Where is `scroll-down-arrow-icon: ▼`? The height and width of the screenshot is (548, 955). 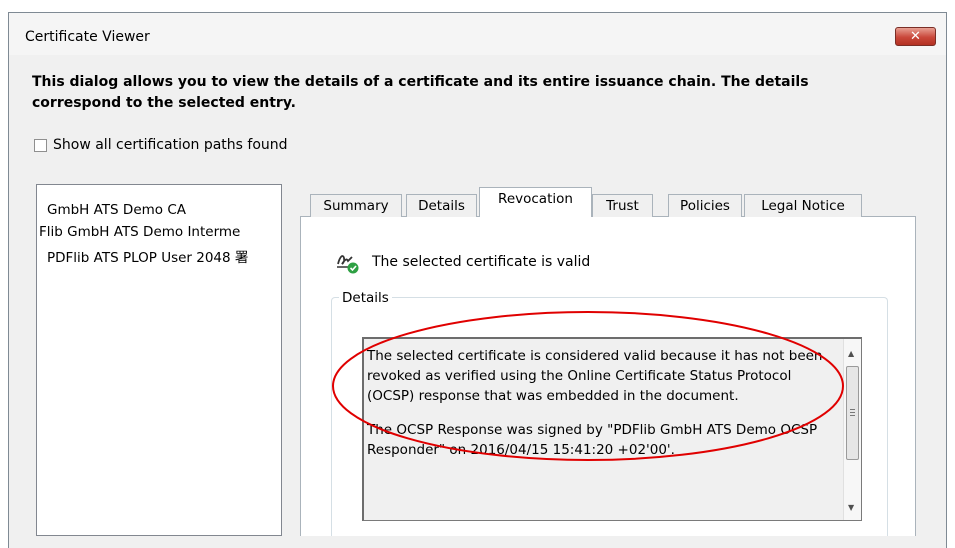 scroll-down-arrow-icon: ▼ is located at coordinates (851, 507).